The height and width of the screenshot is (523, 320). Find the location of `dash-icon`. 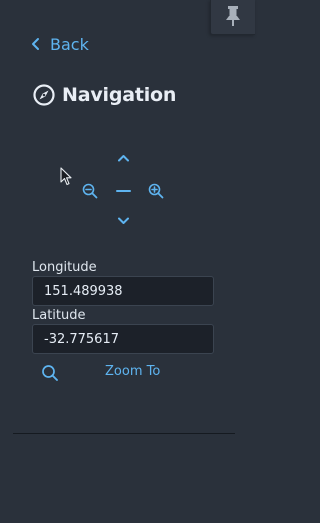

dash-icon is located at coordinates (123, 191).